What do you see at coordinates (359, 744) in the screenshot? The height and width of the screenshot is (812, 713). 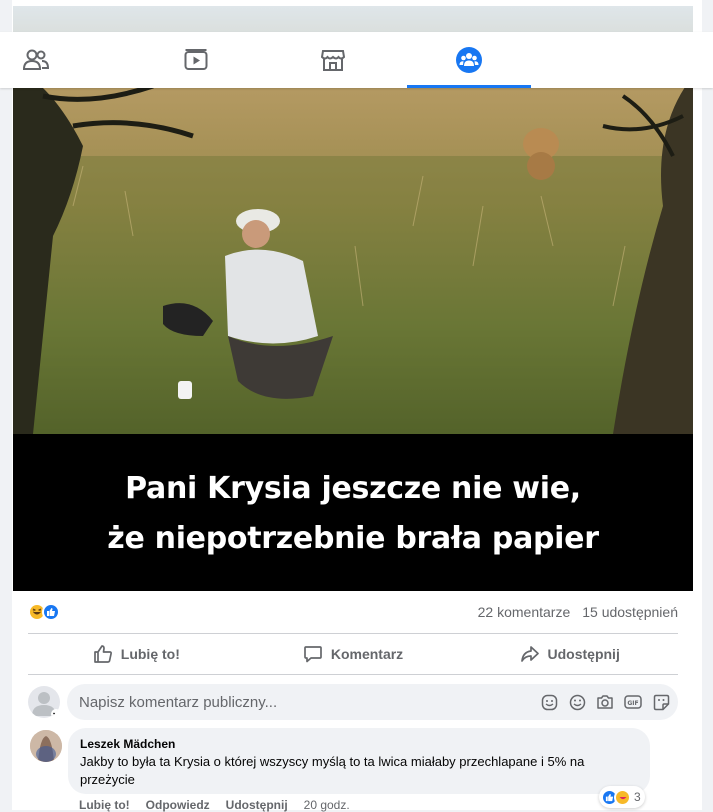 I see `comment-author: Leszek Mädchen` at bounding box center [359, 744].